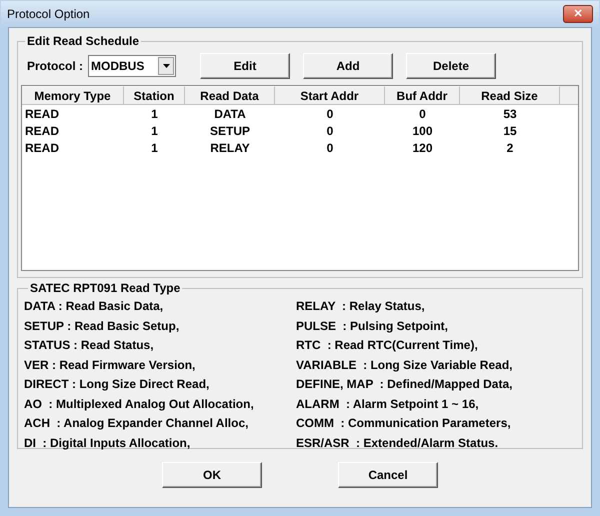  Describe the element at coordinates (94, 306) in the screenshot. I see `read-type-text: DATA : Read Basic Data,` at that location.